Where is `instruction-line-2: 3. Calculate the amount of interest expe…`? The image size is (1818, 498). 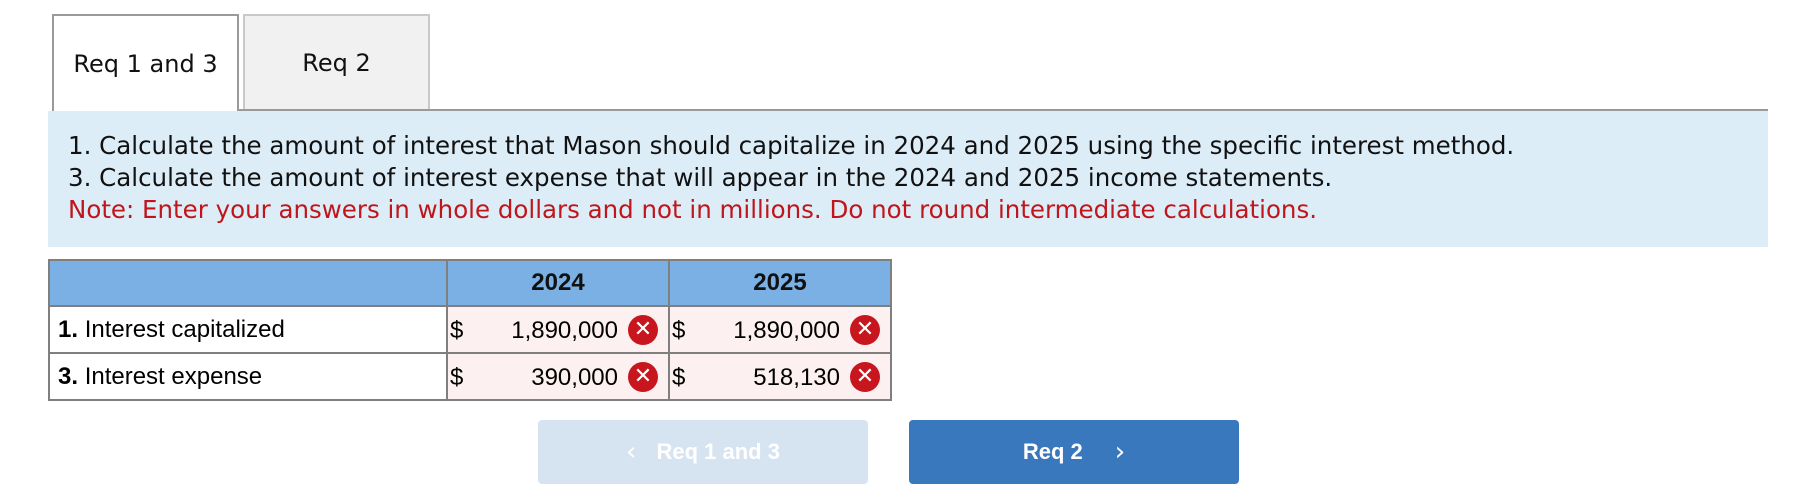 instruction-line-2: 3. Calculate the amount of interest expe… is located at coordinates (700, 177).